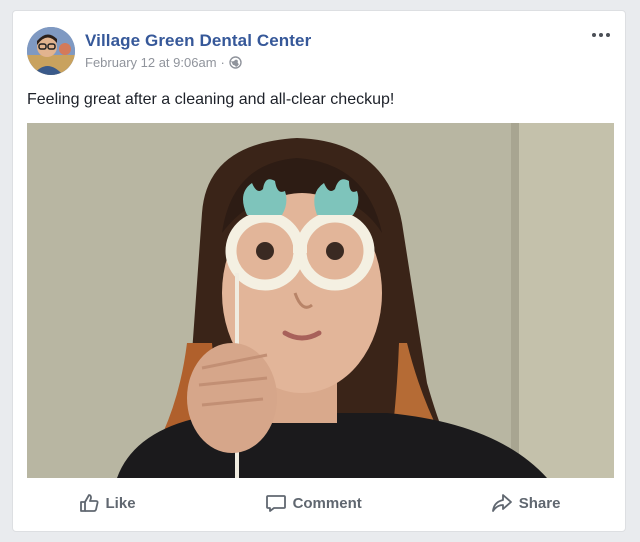 The width and height of the screenshot is (640, 542). Describe the element at coordinates (151, 62) in the screenshot. I see `post-timestamp: February 12 at 9:06am` at that location.